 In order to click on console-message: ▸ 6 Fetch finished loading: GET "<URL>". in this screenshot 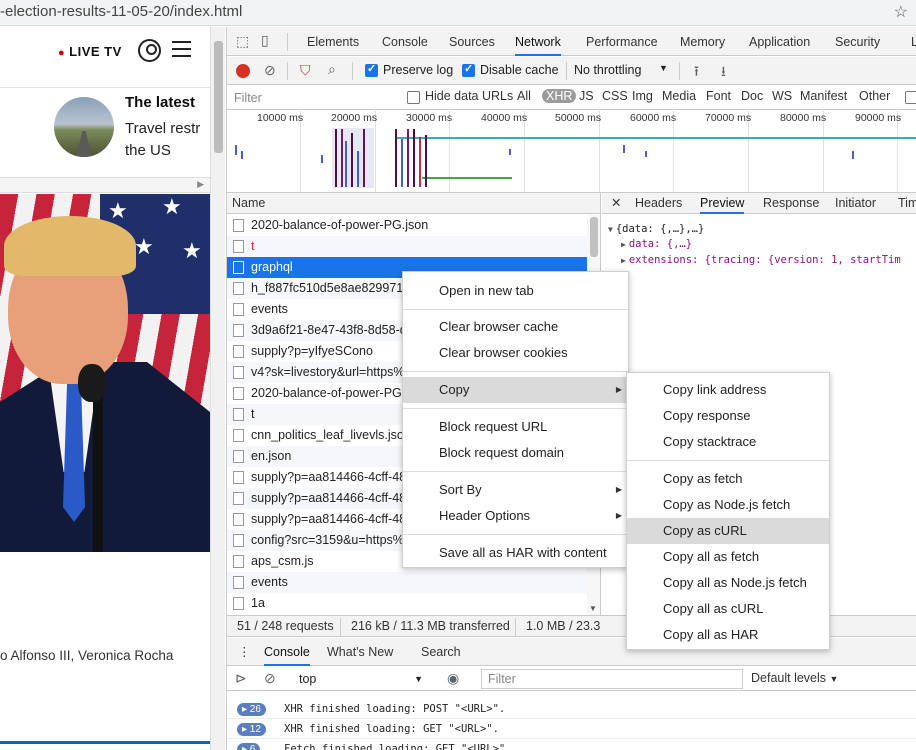, I will do `click(571, 744)`.